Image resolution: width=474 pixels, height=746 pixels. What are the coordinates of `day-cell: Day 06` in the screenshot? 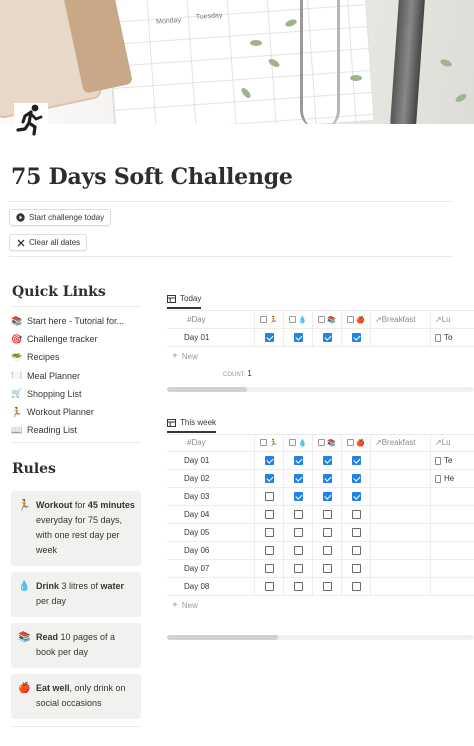 It's located at (211, 550).